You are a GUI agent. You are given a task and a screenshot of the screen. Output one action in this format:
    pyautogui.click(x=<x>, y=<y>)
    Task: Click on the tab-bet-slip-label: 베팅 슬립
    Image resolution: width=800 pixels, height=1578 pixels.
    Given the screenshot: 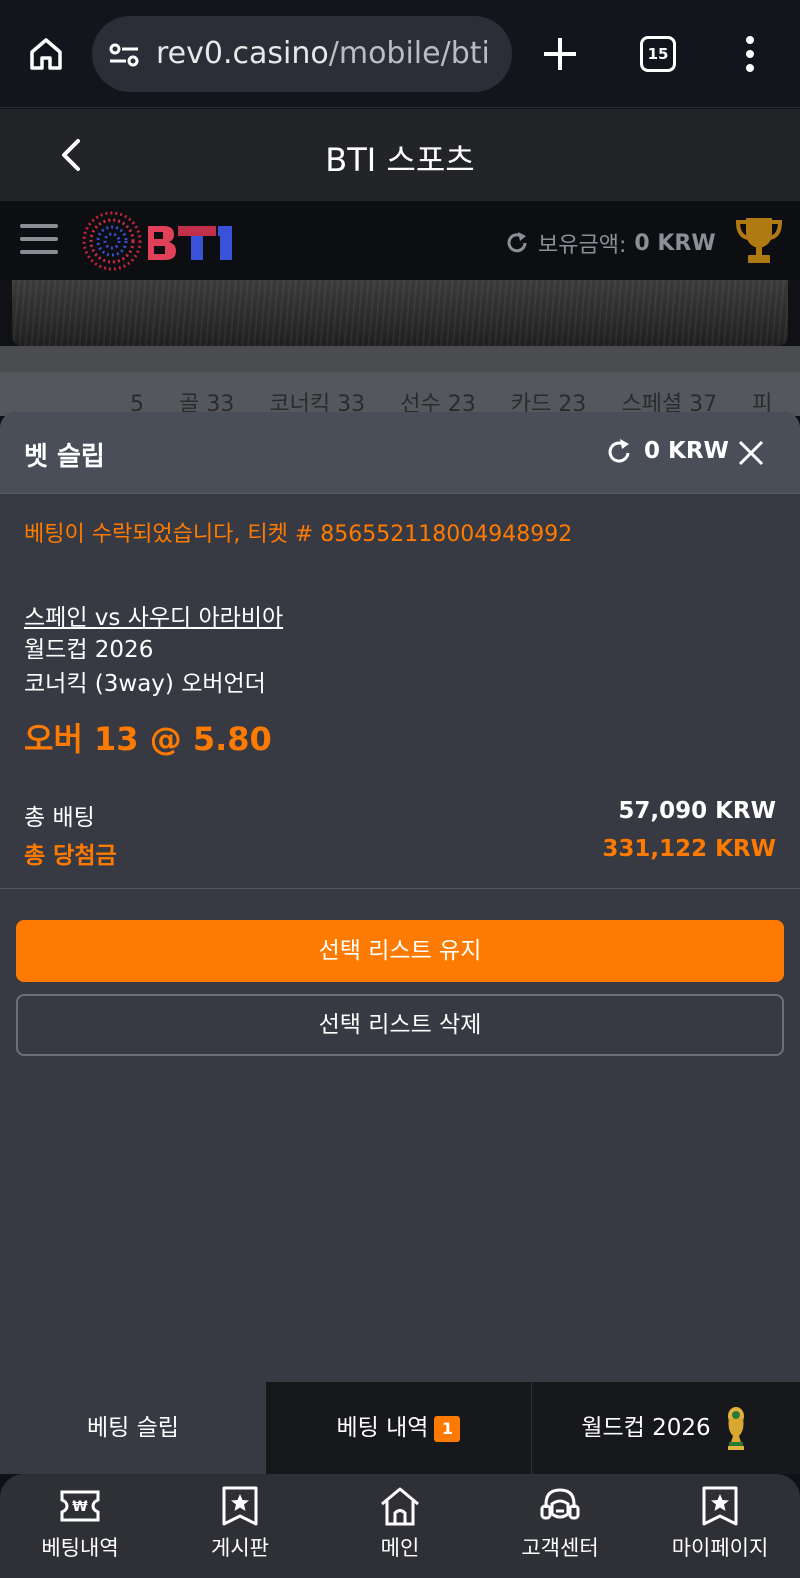 What is the action you would take?
    pyautogui.click(x=133, y=1428)
    